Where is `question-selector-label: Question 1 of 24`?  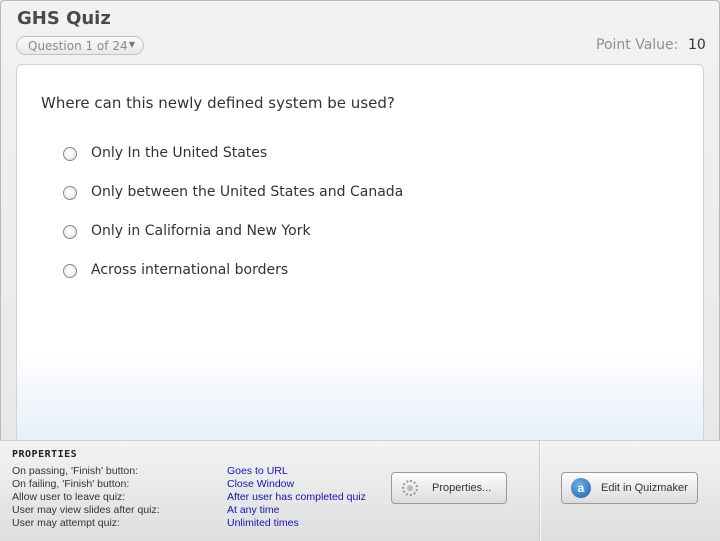
question-selector-label: Question 1 of 24 is located at coordinates (78, 46).